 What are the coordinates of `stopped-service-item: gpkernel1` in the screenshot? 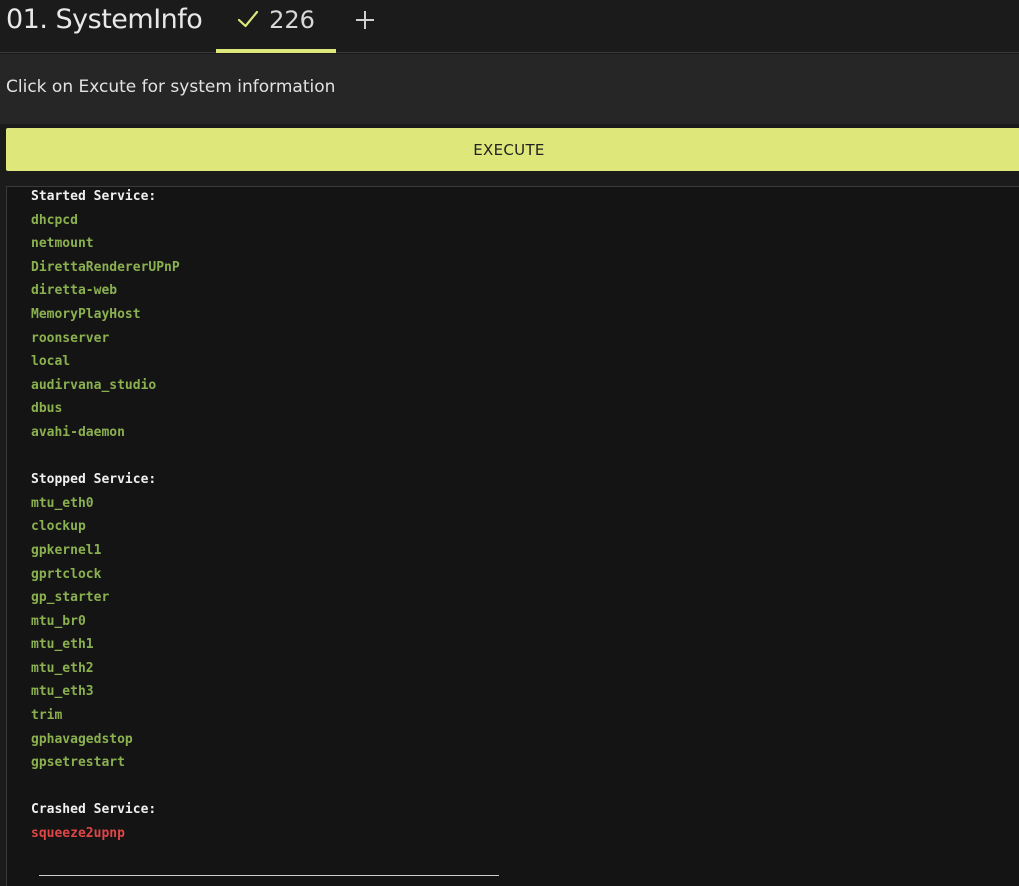 It's located at (66, 550).